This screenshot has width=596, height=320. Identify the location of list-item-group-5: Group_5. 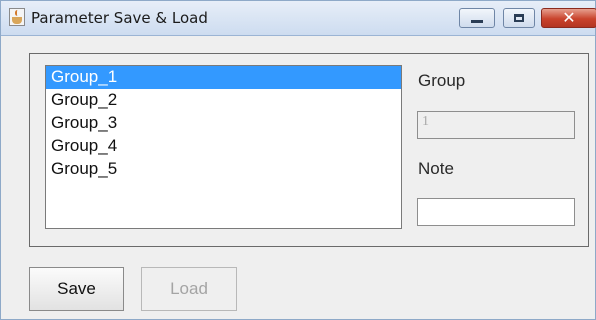
(223, 169).